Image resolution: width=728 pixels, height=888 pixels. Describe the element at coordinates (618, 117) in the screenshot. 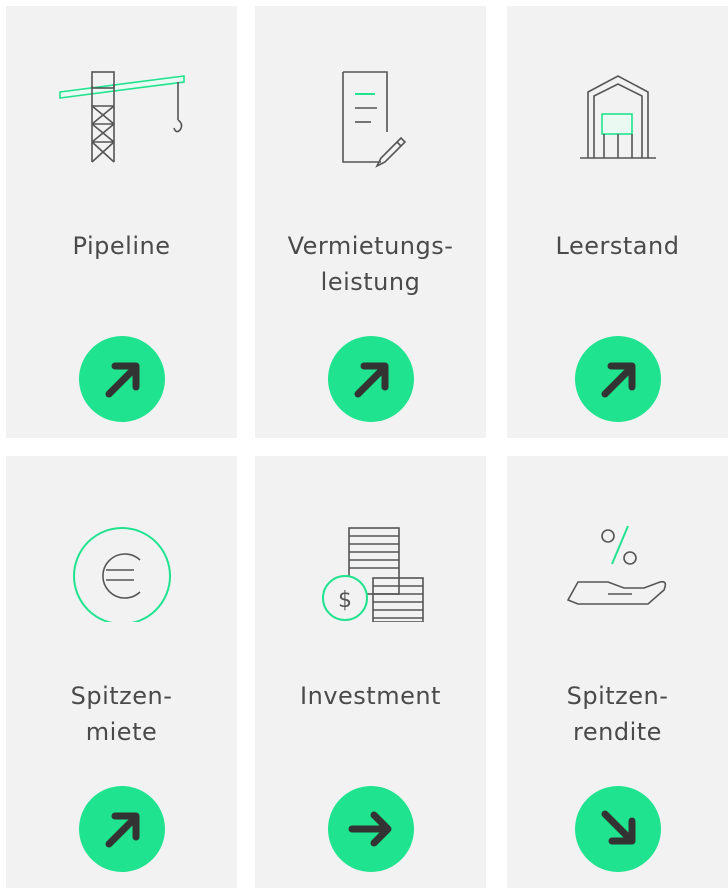

I see `warehouse-icon` at that location.